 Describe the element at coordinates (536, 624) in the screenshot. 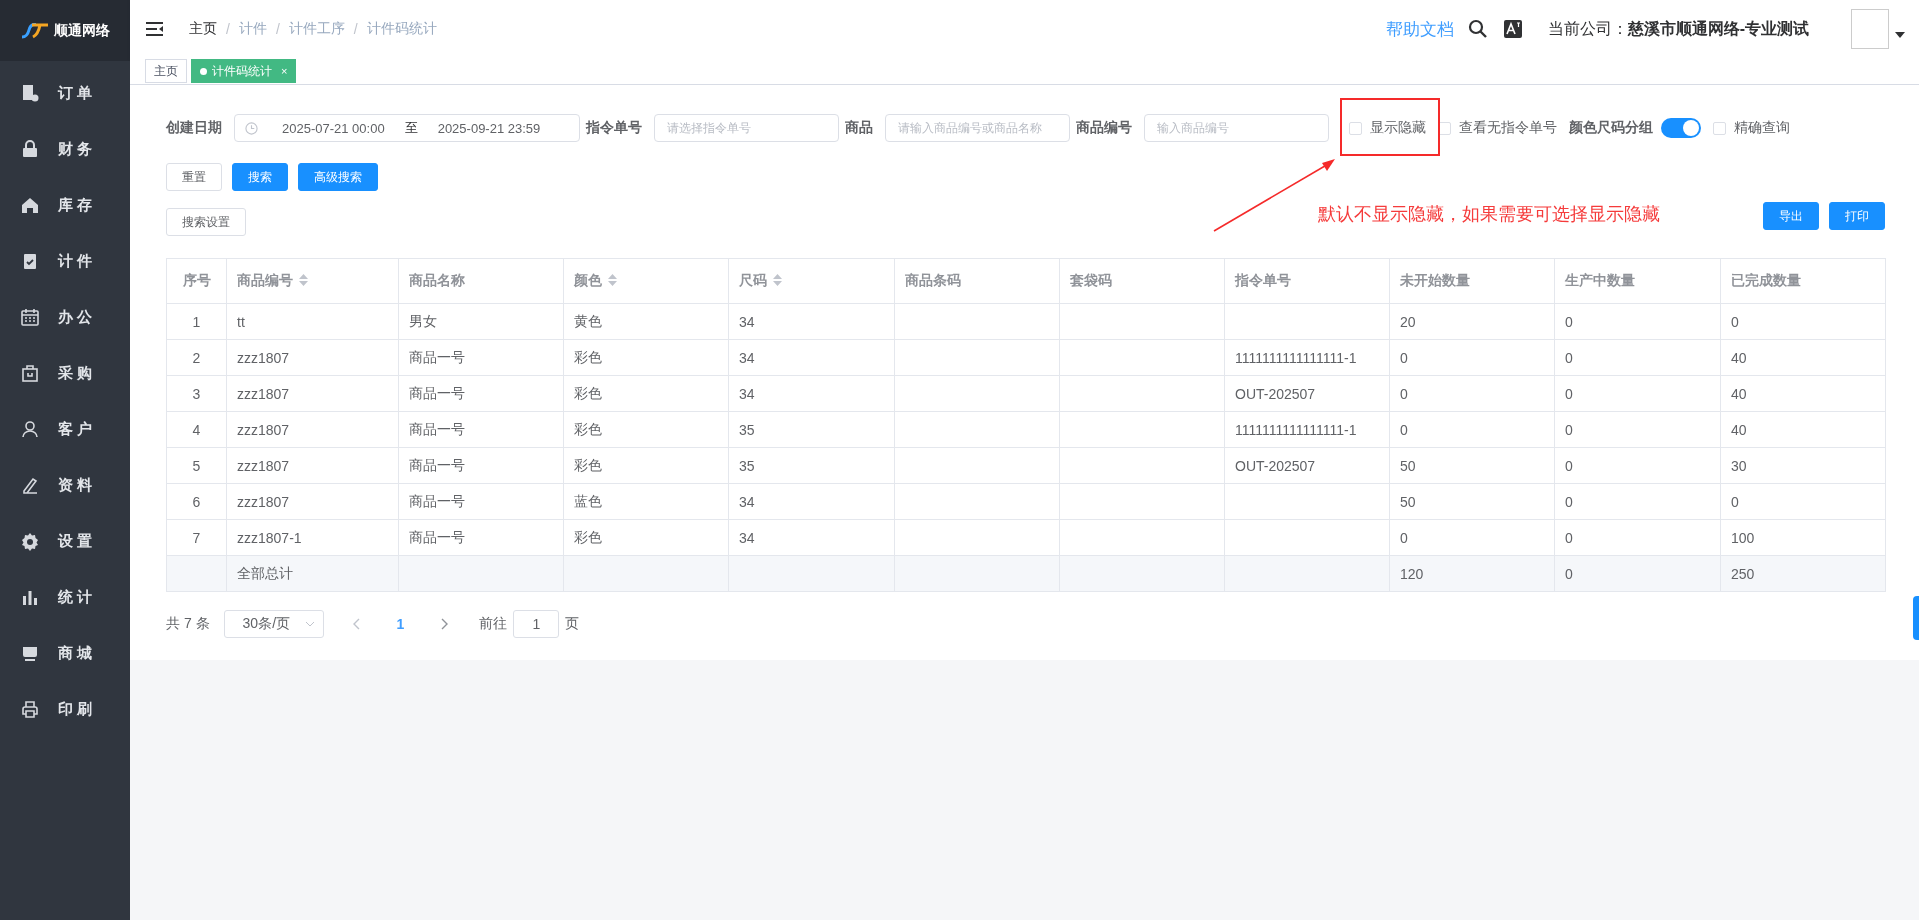

I see `page-input: 1` at that location.